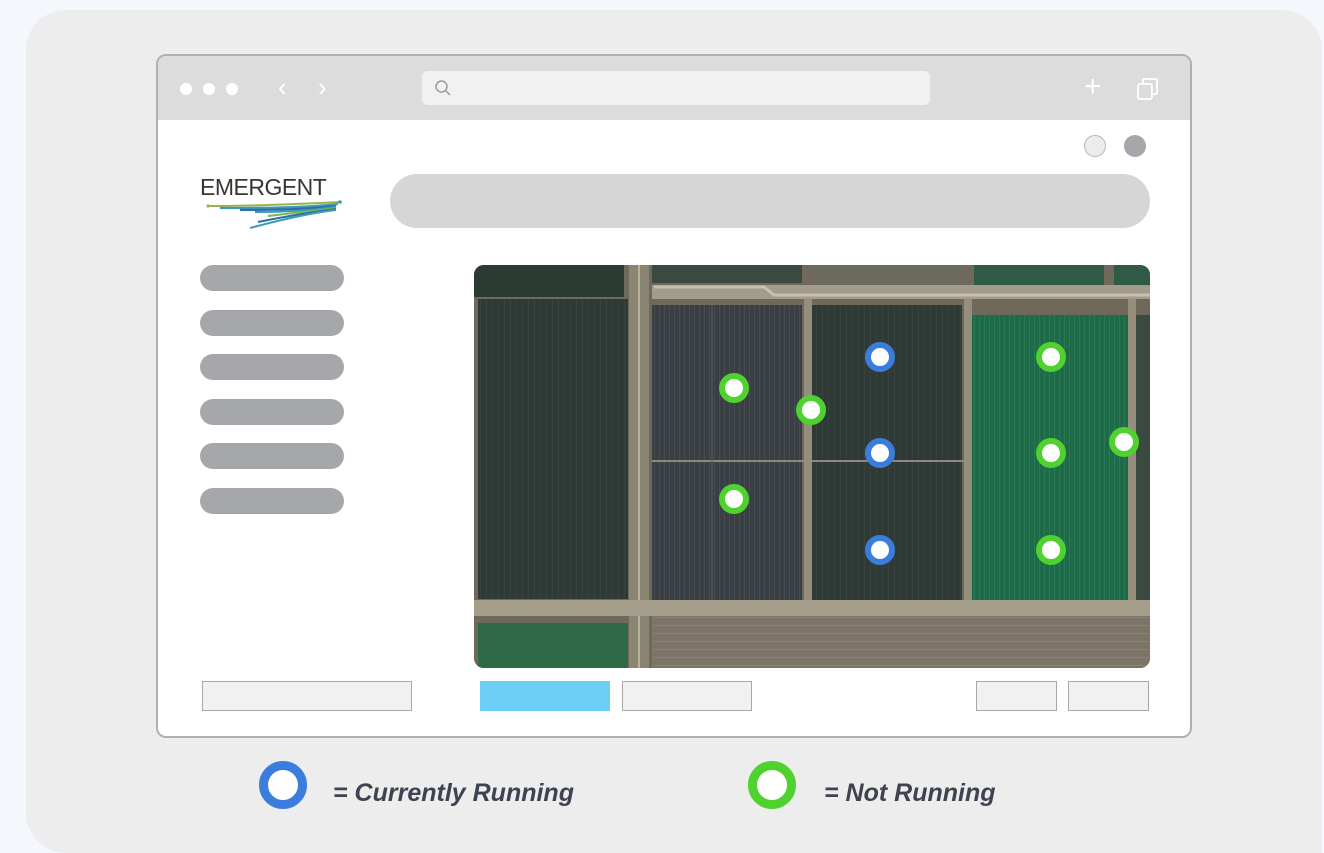 This screenshot has width=1324, height=853. I want to click on url-bar, so click(676, 88).